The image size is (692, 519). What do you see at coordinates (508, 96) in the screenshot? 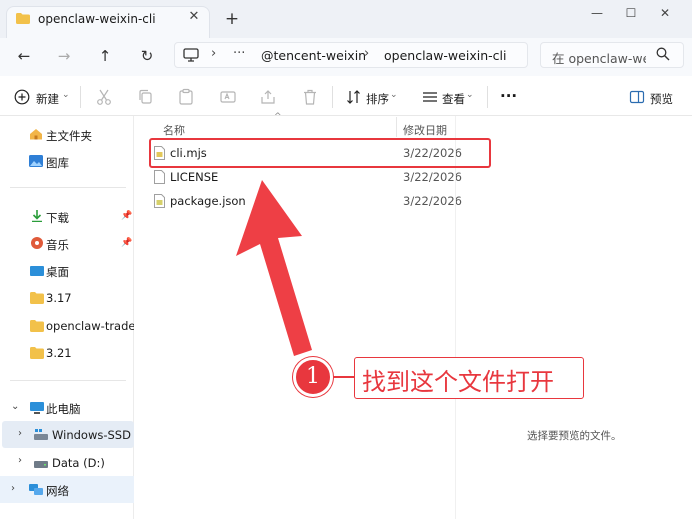
I see `more-options-button: ···` at bounding box center [508, 96].